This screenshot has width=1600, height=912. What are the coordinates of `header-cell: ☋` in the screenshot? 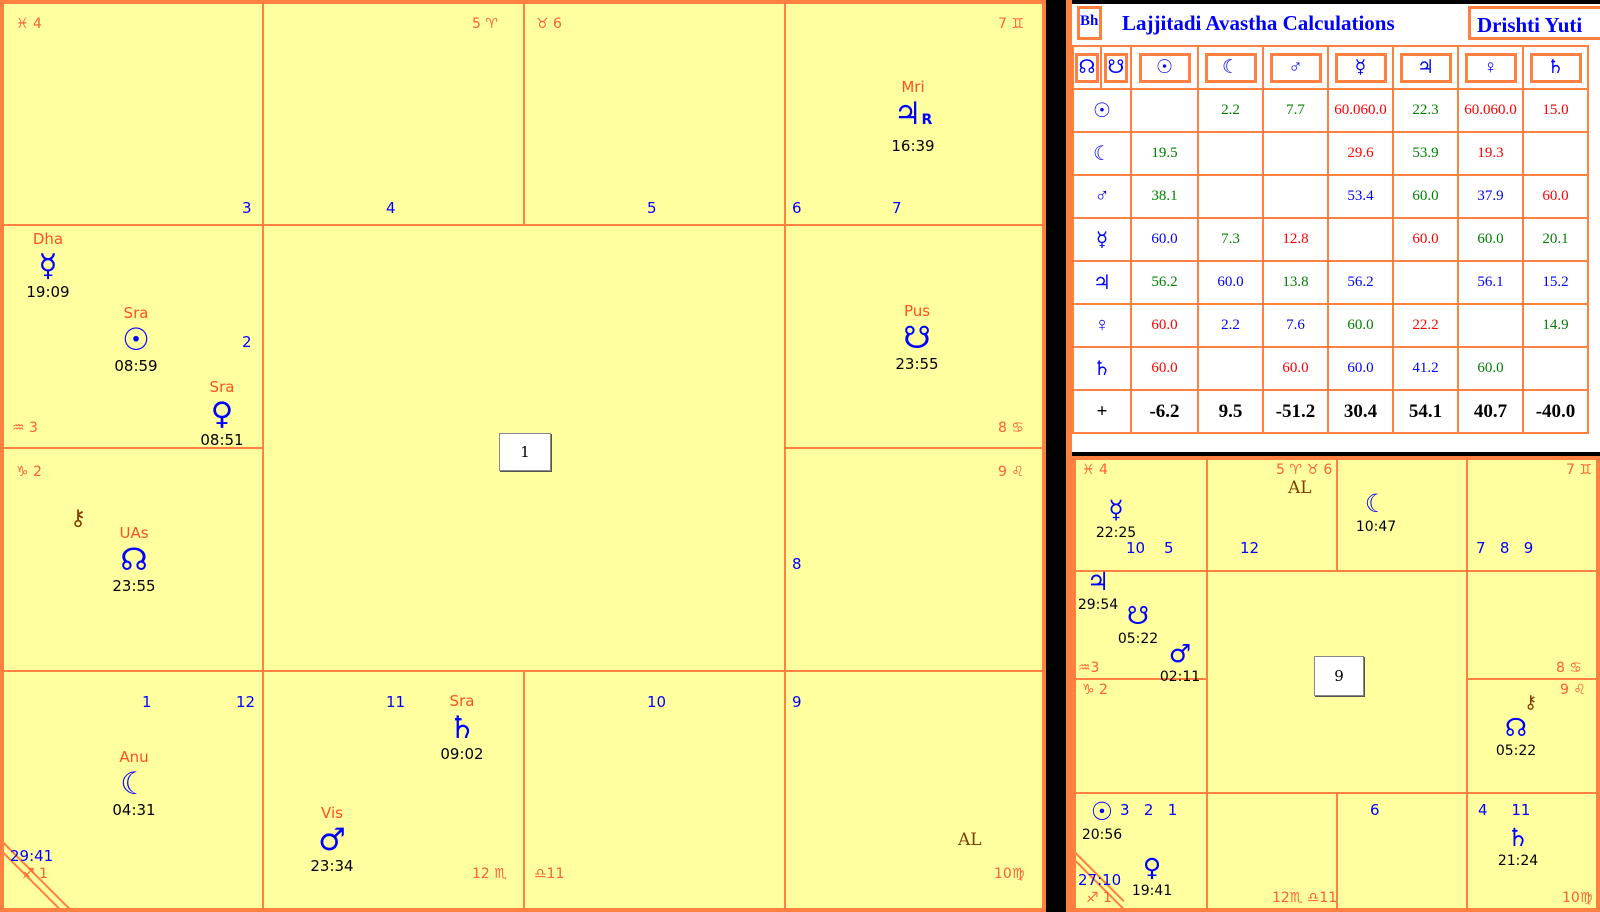 It's located at (1116, 67).